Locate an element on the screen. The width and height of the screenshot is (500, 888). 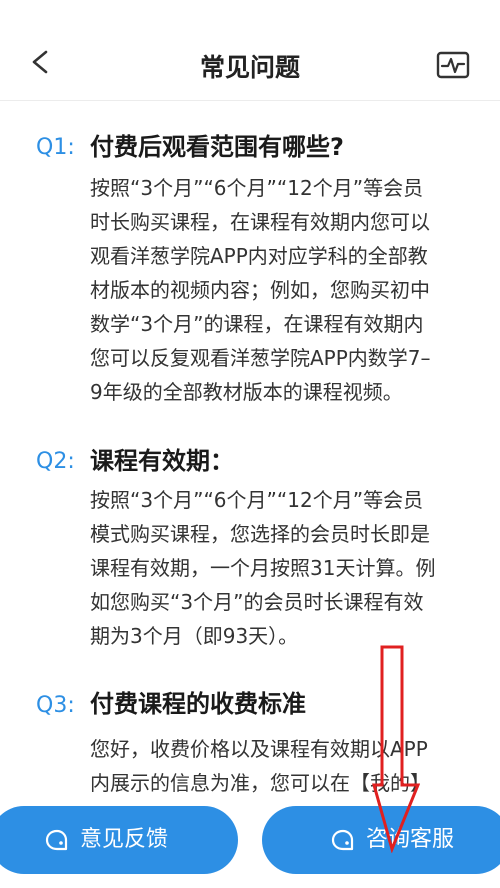
answer-line: 时长购买课程，在课程有效期内您可以 is located at coordinates (260, 222).